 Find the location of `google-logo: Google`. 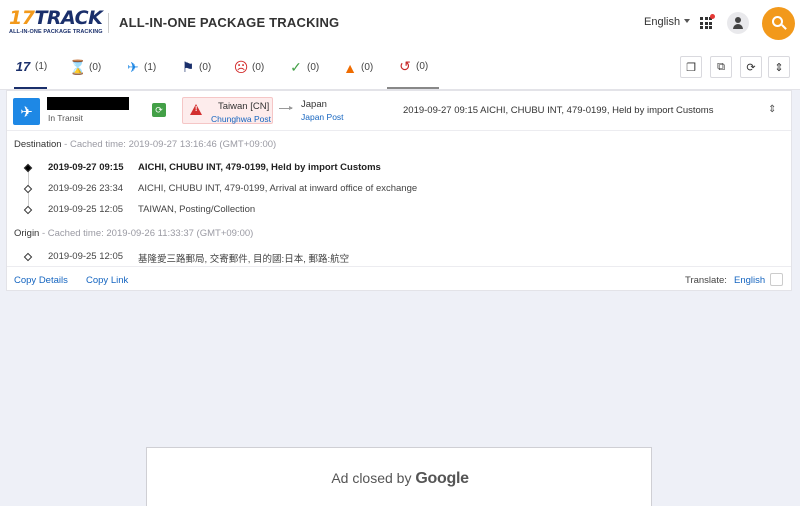

google-logo: Google is located at coordinates (442, 478).